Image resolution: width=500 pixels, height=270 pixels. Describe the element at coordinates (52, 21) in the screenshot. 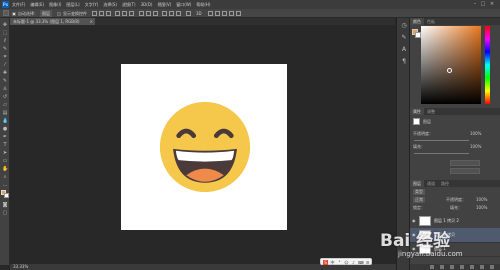

I see `document-tab: 未标题-1 @ 33.3% (图层 1, RGB/8) ×` at that location.